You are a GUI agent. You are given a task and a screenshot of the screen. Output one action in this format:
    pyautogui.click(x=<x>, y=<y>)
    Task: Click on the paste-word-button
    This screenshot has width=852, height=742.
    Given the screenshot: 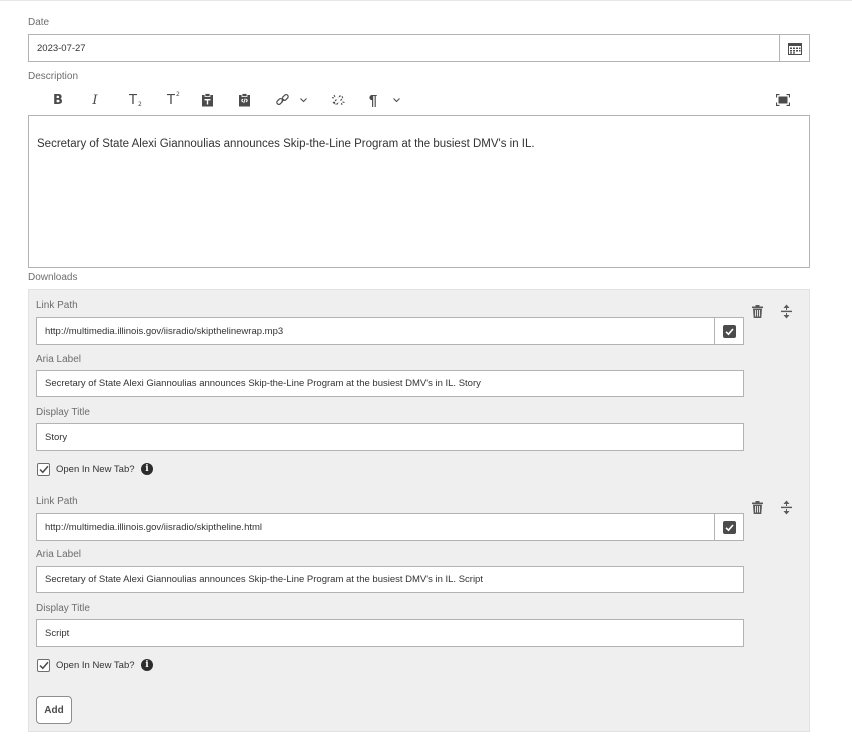 What is the action you would take?
    pyautogui.click(x=244, y=100)
    